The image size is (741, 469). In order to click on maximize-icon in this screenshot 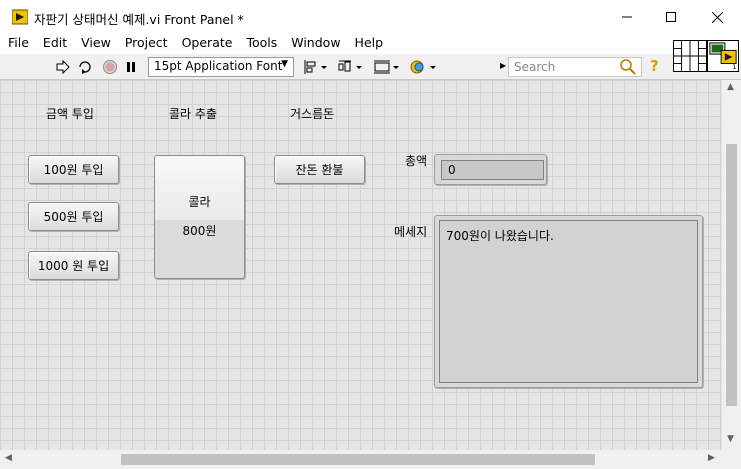, I will do `click(671, 17)`.